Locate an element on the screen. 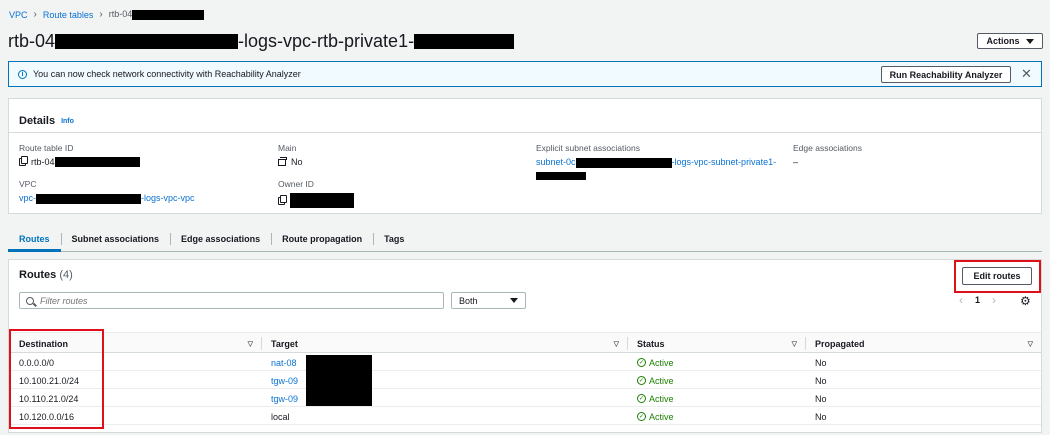  page-number: 1 is located at coordinates (977, 300).